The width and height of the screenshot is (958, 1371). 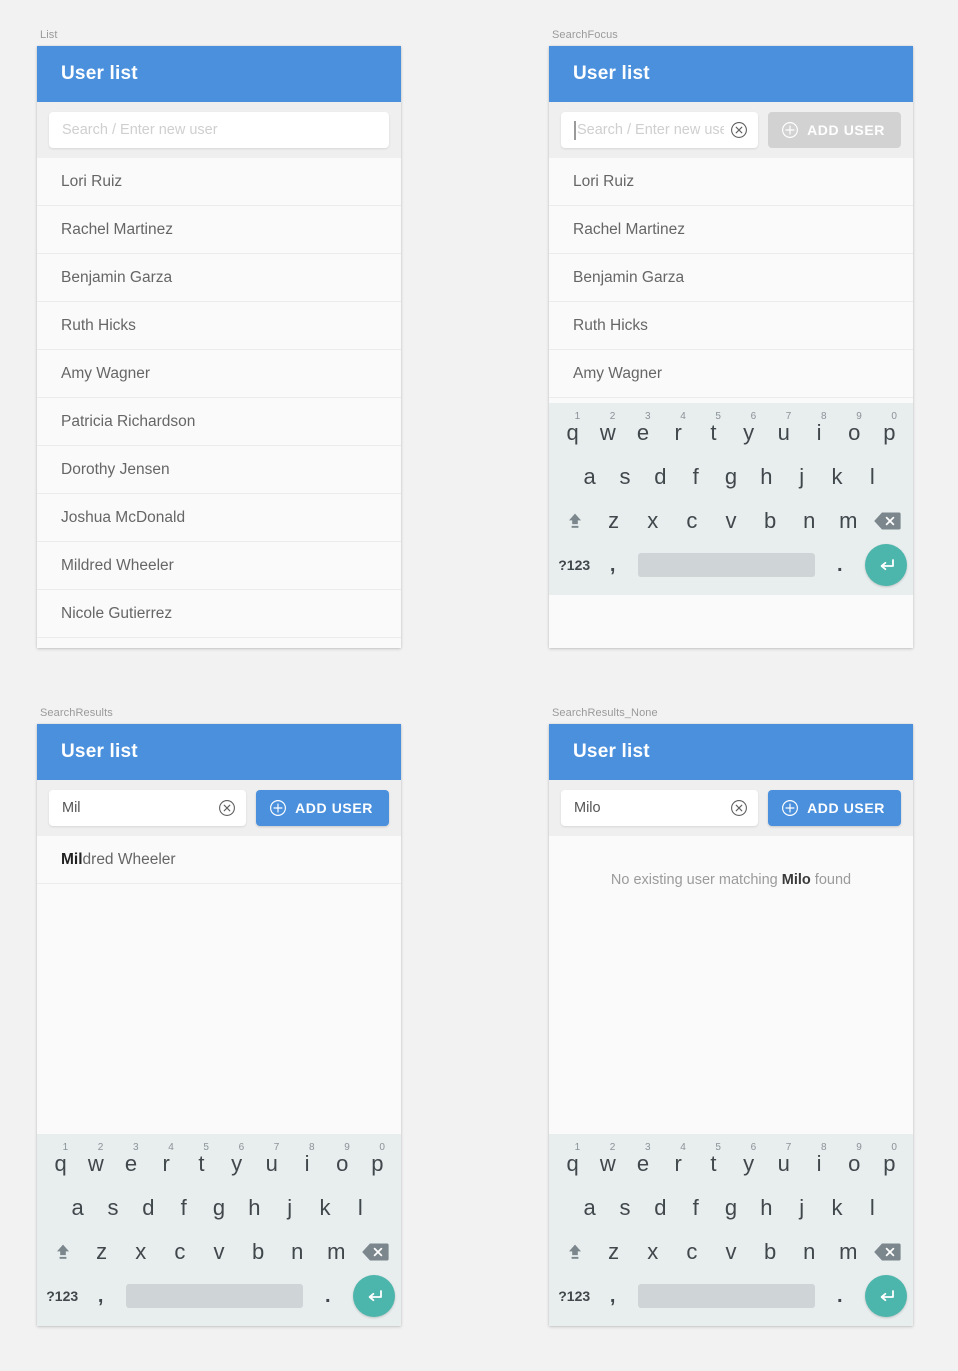 What do you see at coordinates (219, 985) in the screenshot?
I see `search-results-list: Mil dred Wheeler` at bounding box center [219, 985].